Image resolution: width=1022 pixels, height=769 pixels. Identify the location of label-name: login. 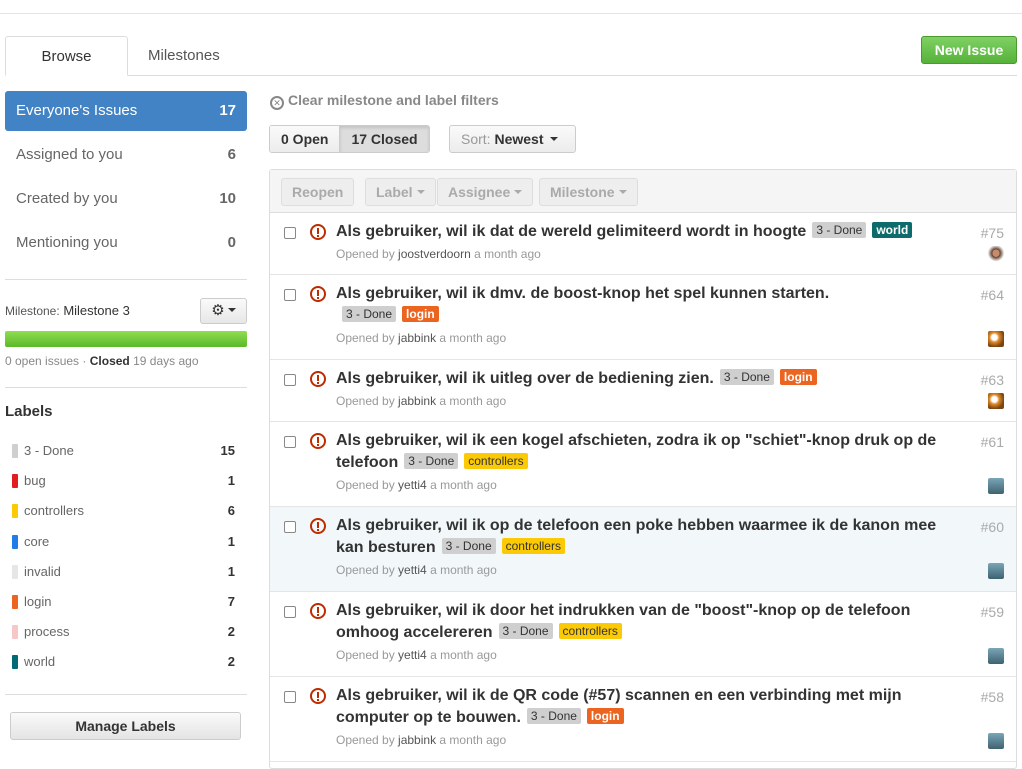
(38, 601).